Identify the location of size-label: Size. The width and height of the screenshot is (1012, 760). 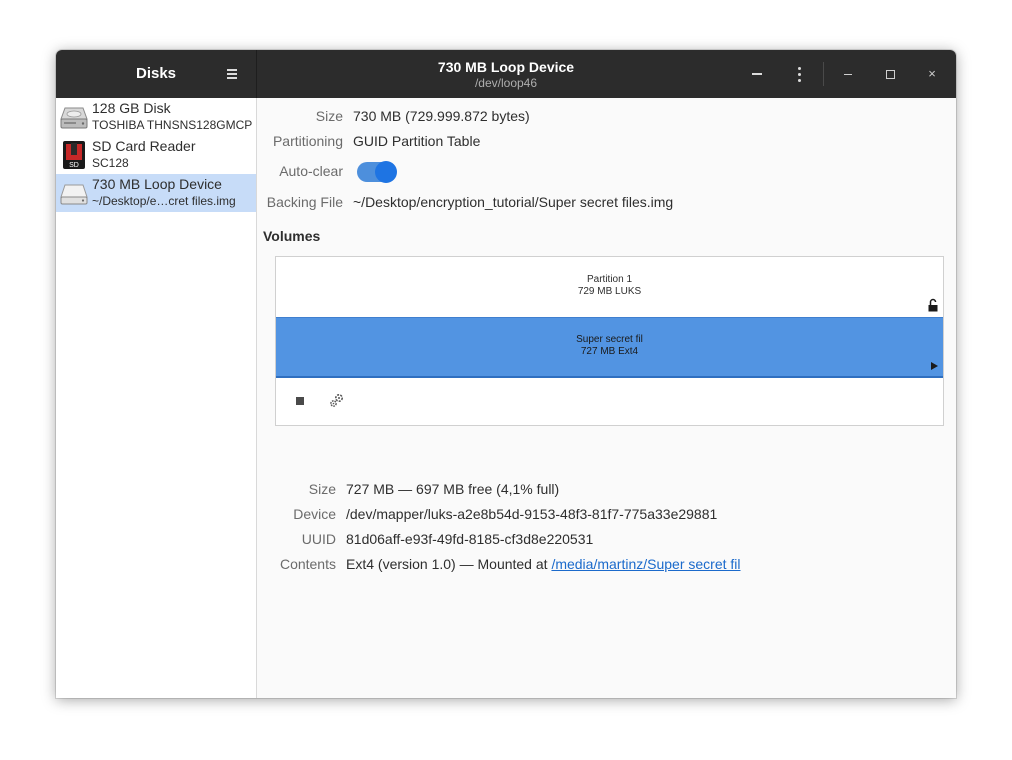
(329, 116).